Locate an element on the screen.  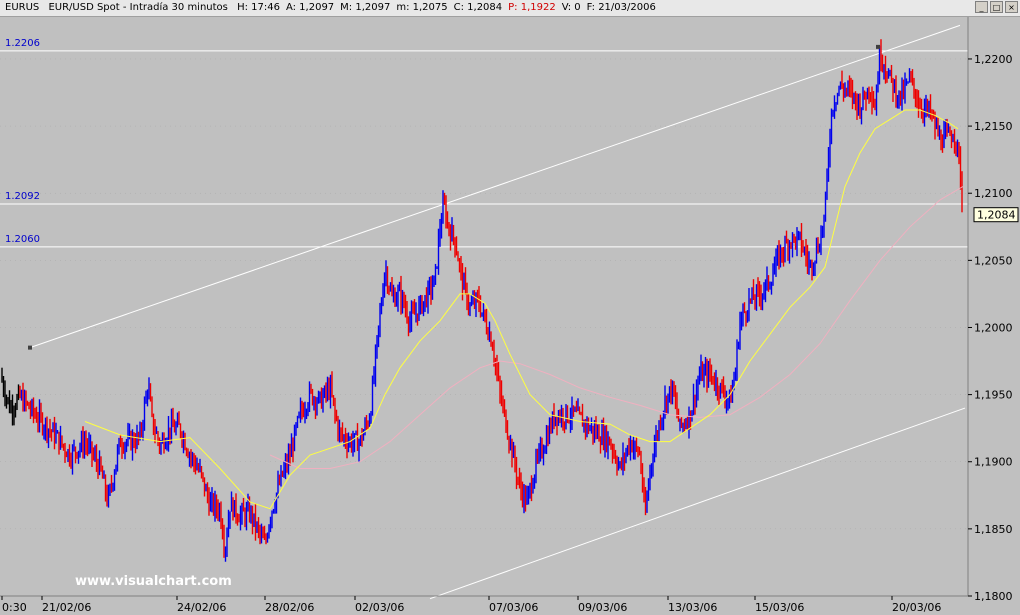
y-tick-label: 1,2000 is located at coordinates (993, 327).